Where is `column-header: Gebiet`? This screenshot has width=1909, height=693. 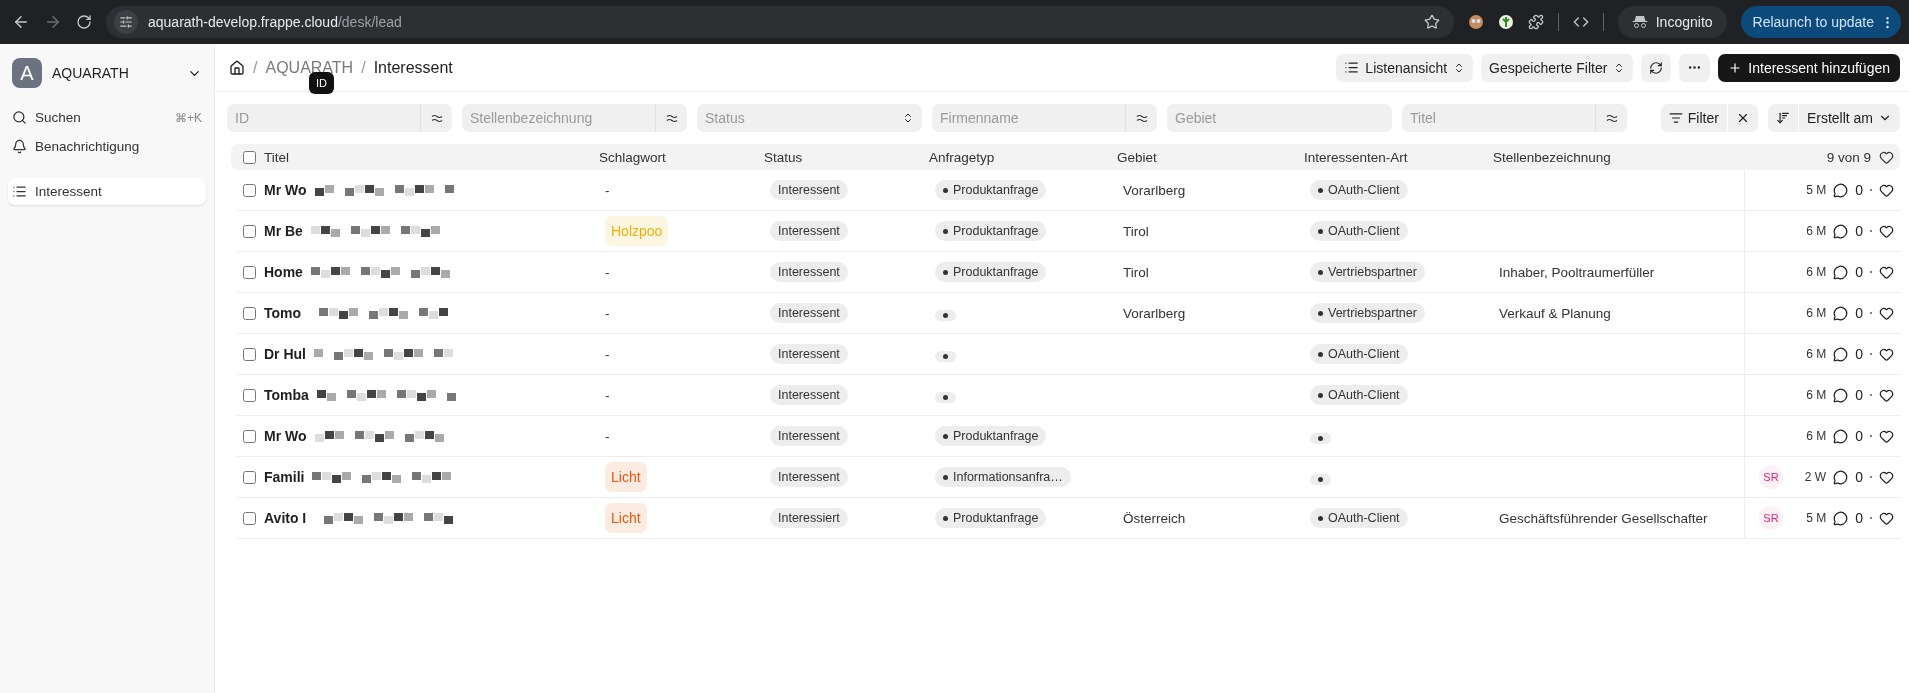 column-header: Gebiet is located at coordinates (1137, 157).